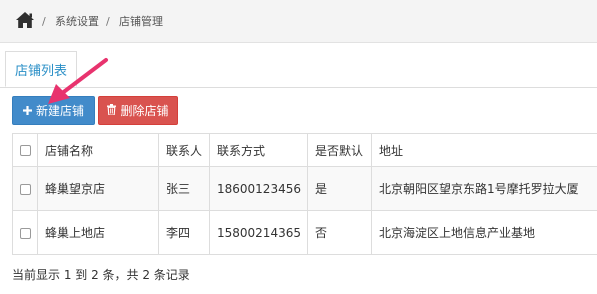 This screenshot has height=294, width=597. Describe the element at coordinates (184, 188) in the screenshot. I see `contact-cell: 张三` at that location.